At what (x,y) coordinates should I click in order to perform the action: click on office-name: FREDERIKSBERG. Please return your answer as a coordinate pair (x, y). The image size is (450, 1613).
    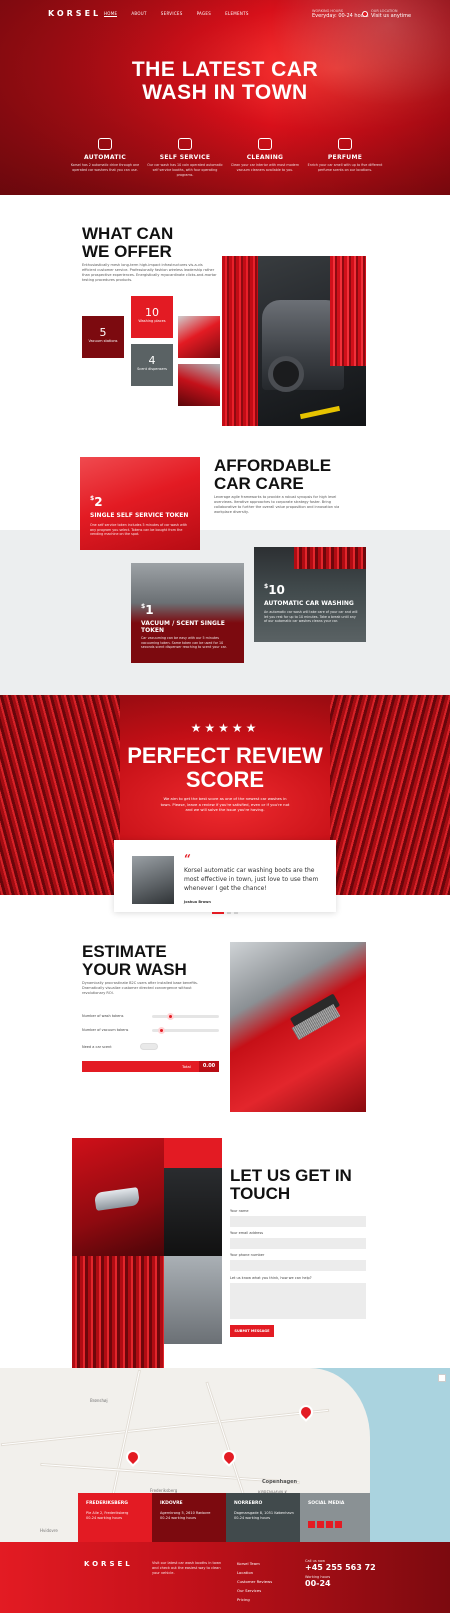
    Looking at the image, I should click on (107, 1503).